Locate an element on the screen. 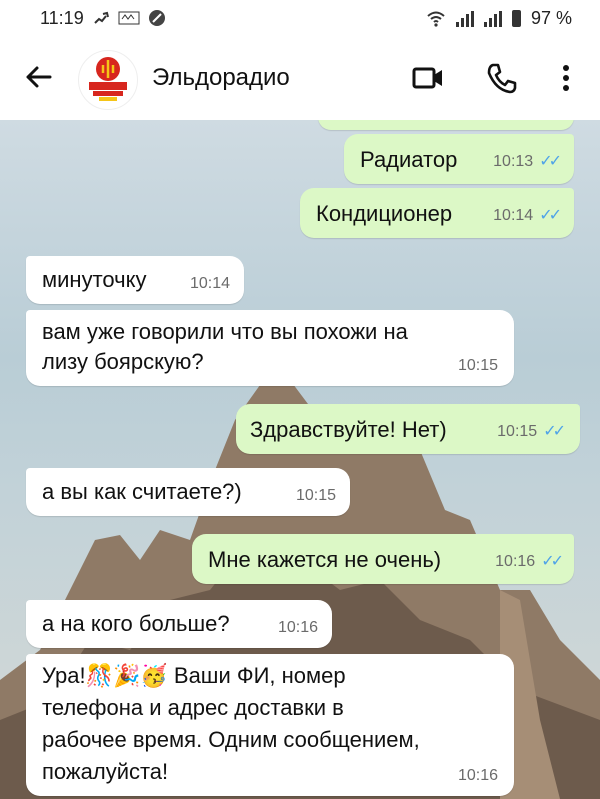  message-bubble: Мне кажется не очень) 10:16 ✓✓ is located at coordinates (383, 559).